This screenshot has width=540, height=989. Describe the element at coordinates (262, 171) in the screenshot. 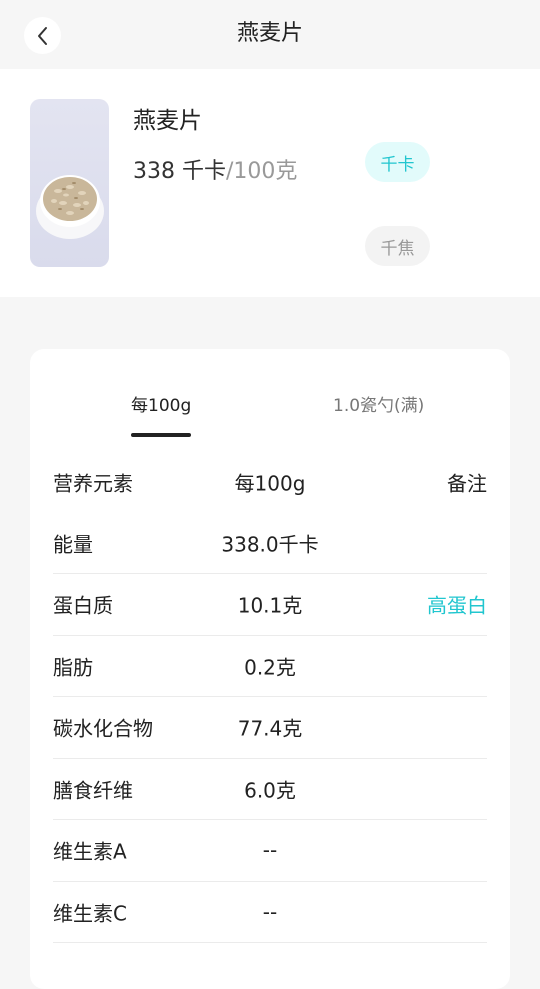

I see `energy-per-unit: /100克` at that location.